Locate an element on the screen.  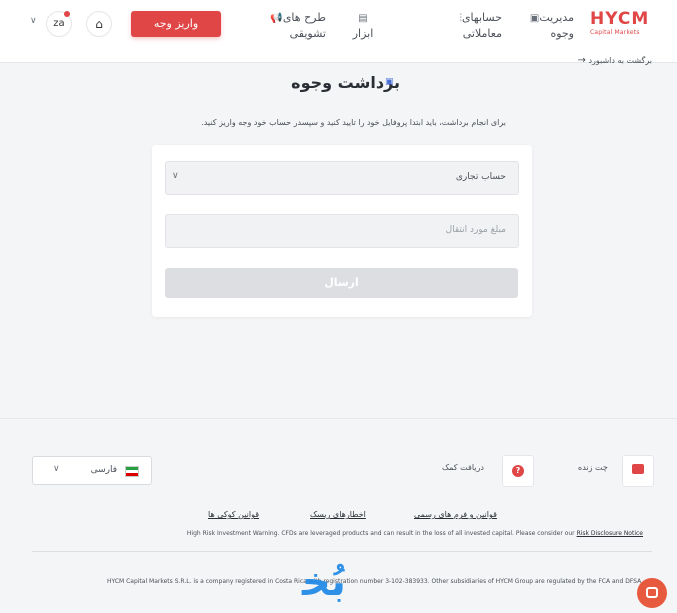
notification-dot is located at coordinates (67, 14).